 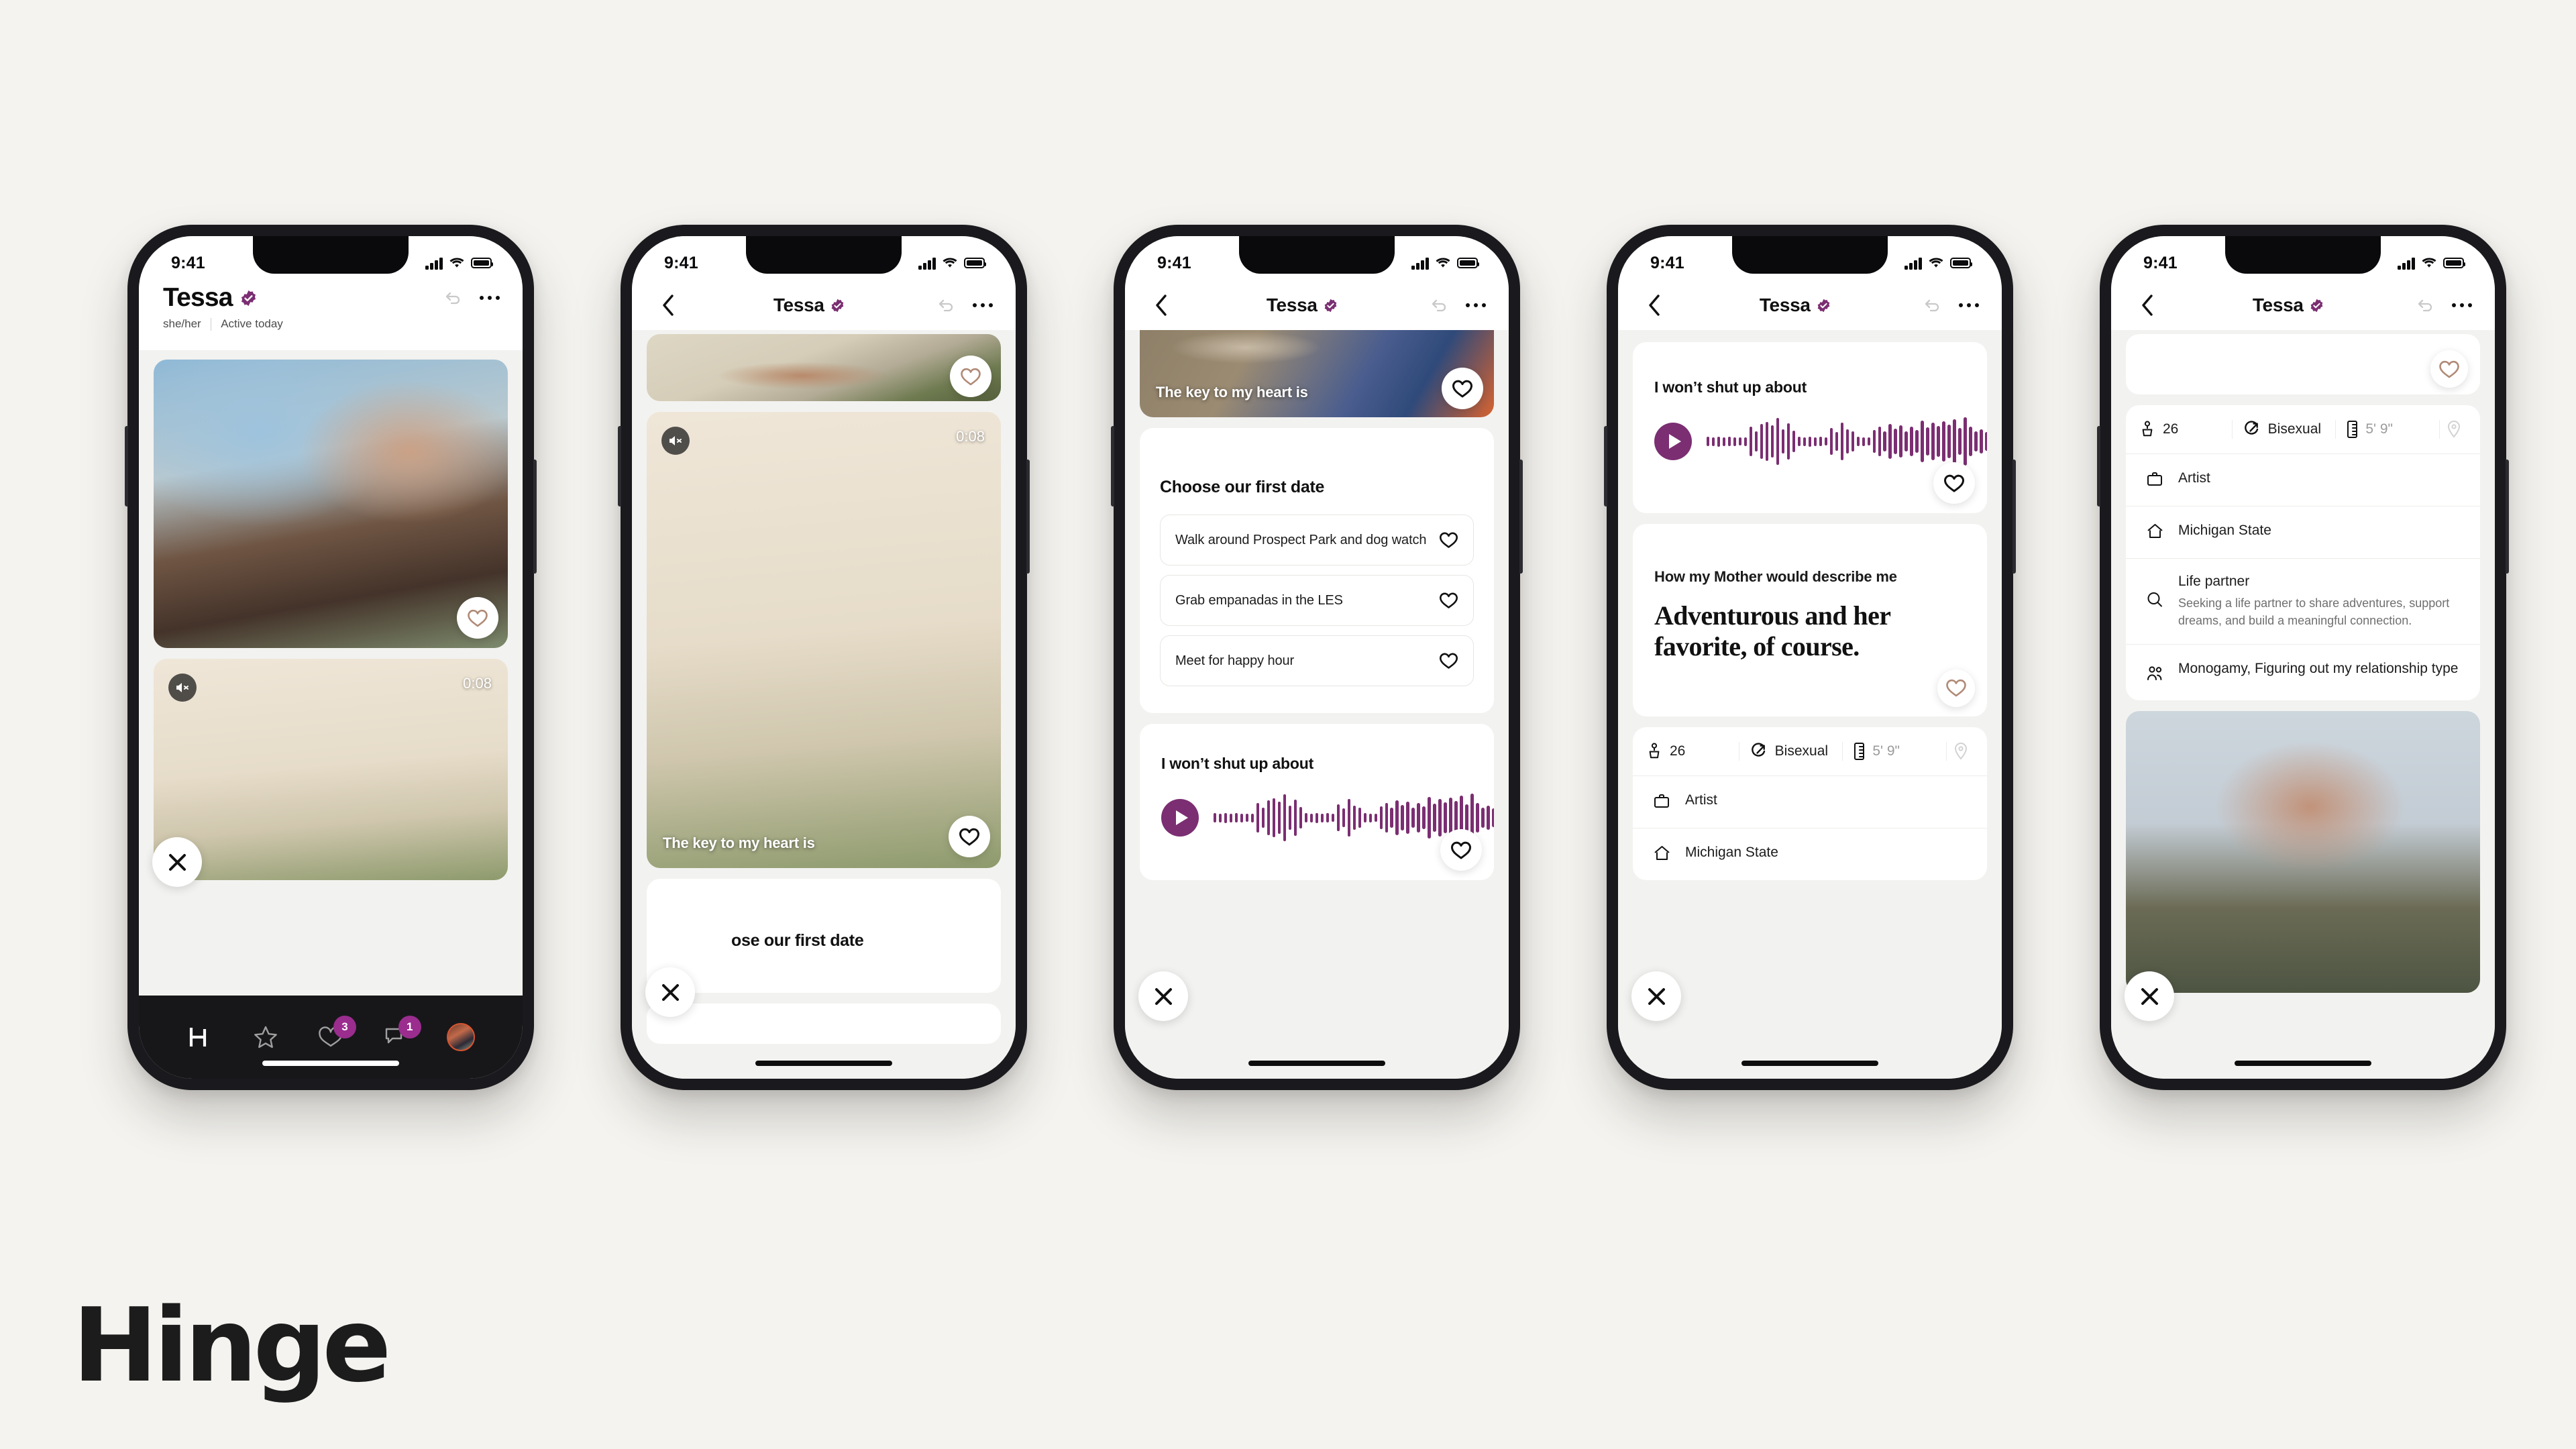 What do you see at coordinates (2303, 364) in the screenshot?
I see `prompt-card-peek` at bounding box center [2303, 364].